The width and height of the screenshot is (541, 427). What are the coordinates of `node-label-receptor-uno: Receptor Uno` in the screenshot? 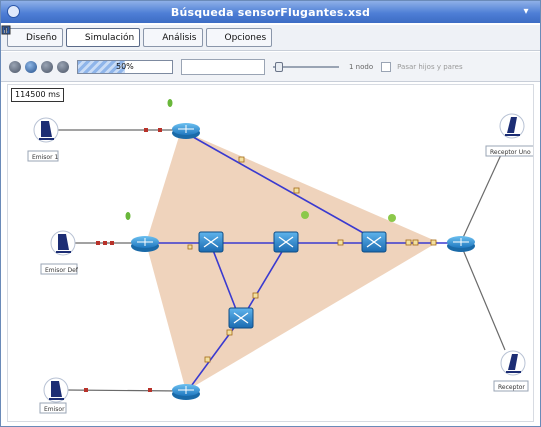 It's located at (510, 152).